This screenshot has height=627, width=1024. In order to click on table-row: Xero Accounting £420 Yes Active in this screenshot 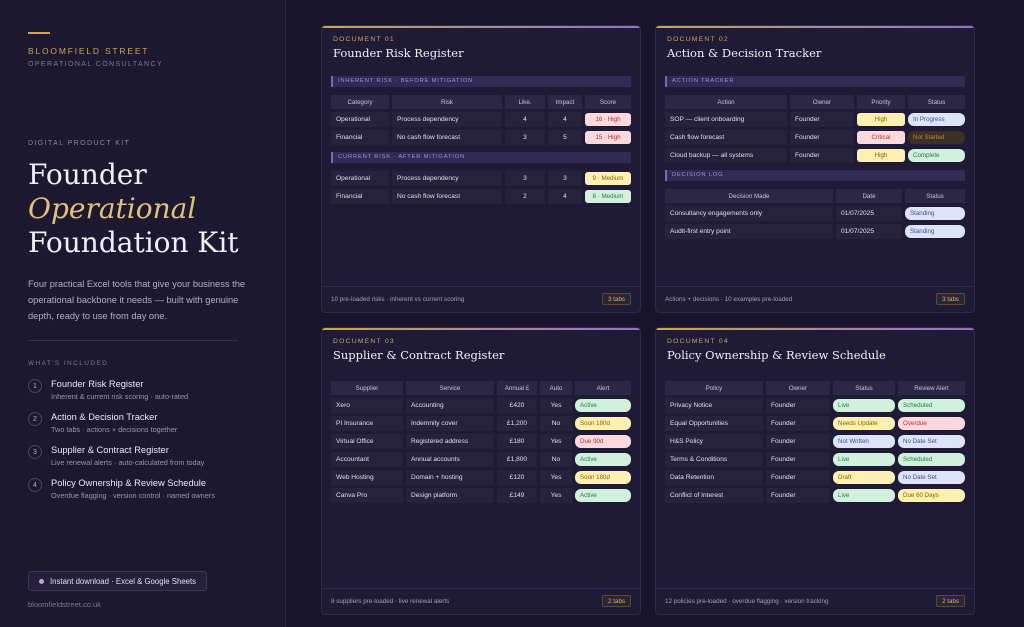, I will do `click(481, 405)`.